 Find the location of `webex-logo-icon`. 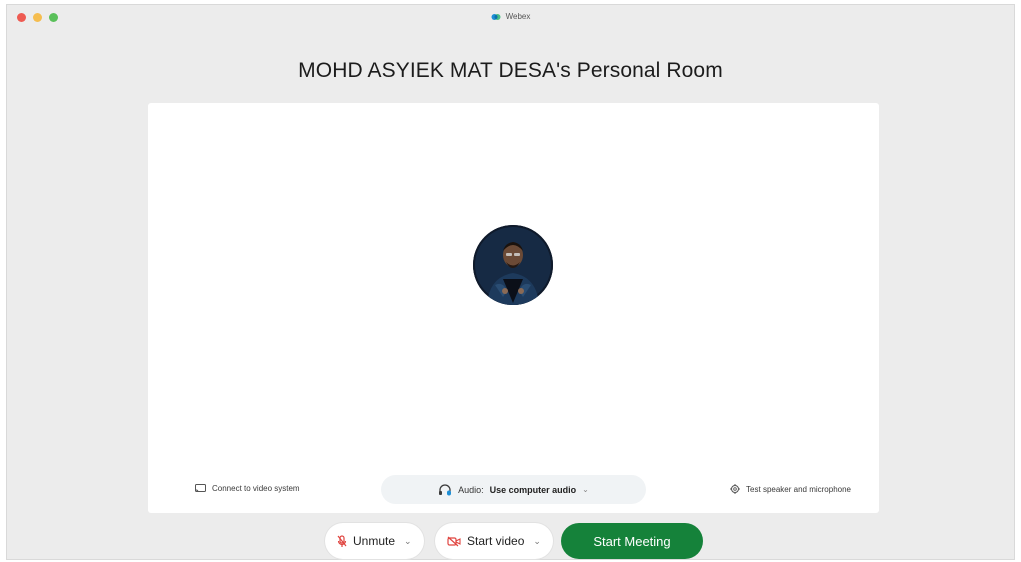

webex-logo-icon is located at coordinates (496, 16).